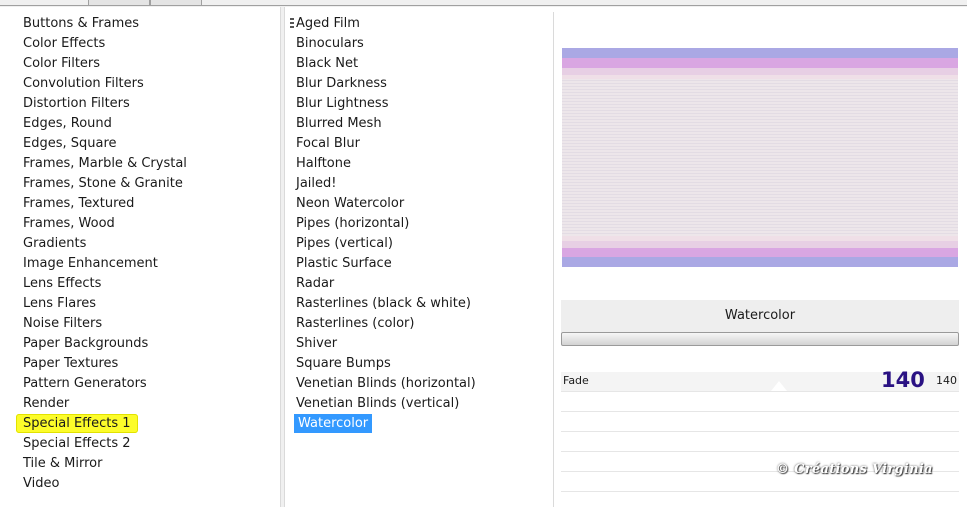  I want to click on category-item: Image Enhancement, so click(106, 264).